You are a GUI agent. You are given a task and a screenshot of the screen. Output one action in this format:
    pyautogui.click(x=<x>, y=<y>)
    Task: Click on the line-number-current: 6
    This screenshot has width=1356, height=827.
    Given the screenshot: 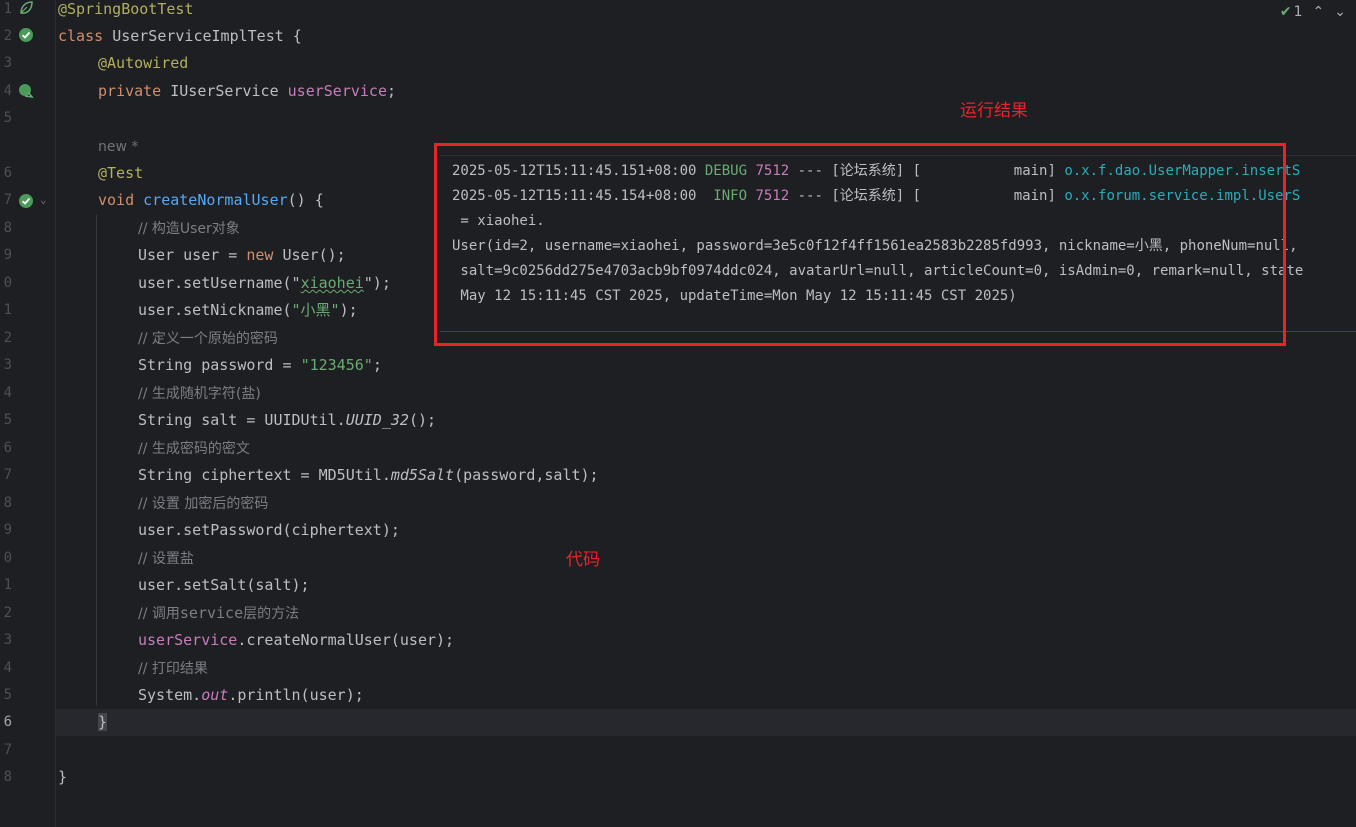 What is the action you would take?
    pyautogui.click(x=7, y=722)
    